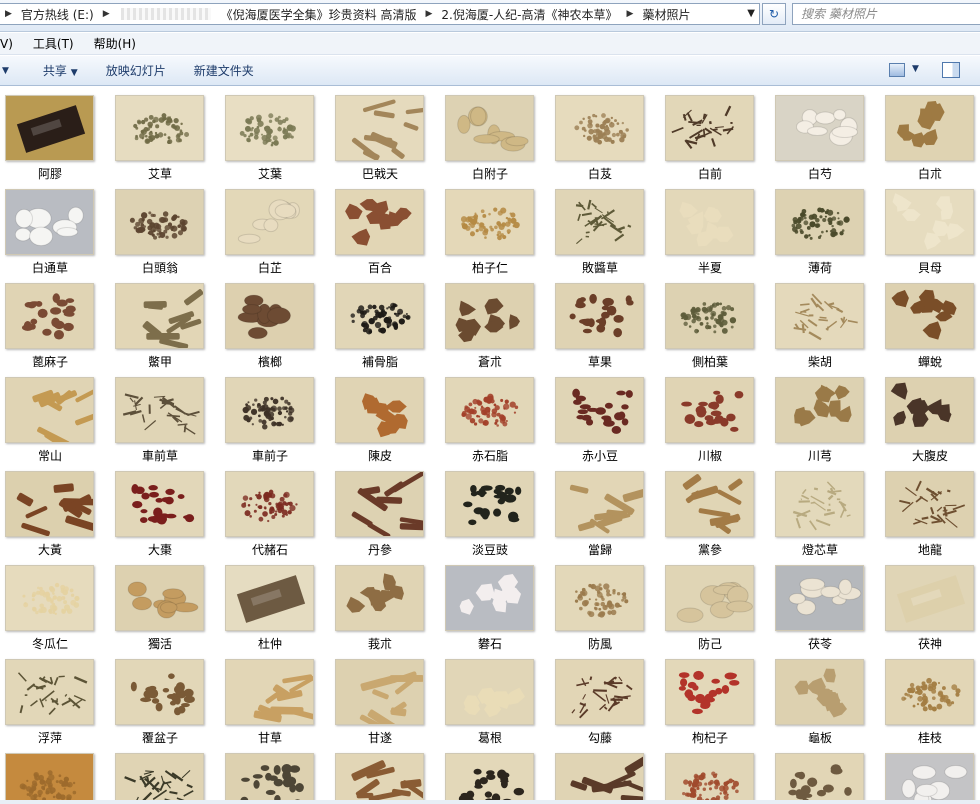 The height and width of the screenshot is (804, 980). I want to click on file-item: 阿膠, so click(50, 133).